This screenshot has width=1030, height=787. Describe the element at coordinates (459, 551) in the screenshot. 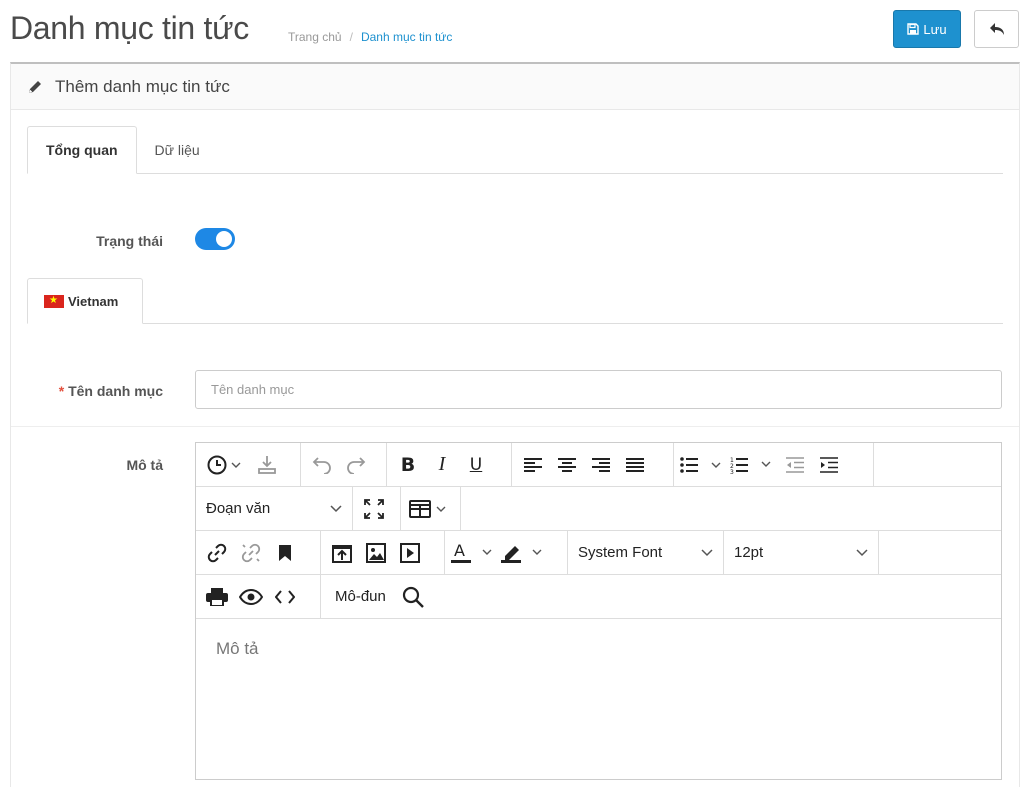

I see `svg-text: A` at that location.